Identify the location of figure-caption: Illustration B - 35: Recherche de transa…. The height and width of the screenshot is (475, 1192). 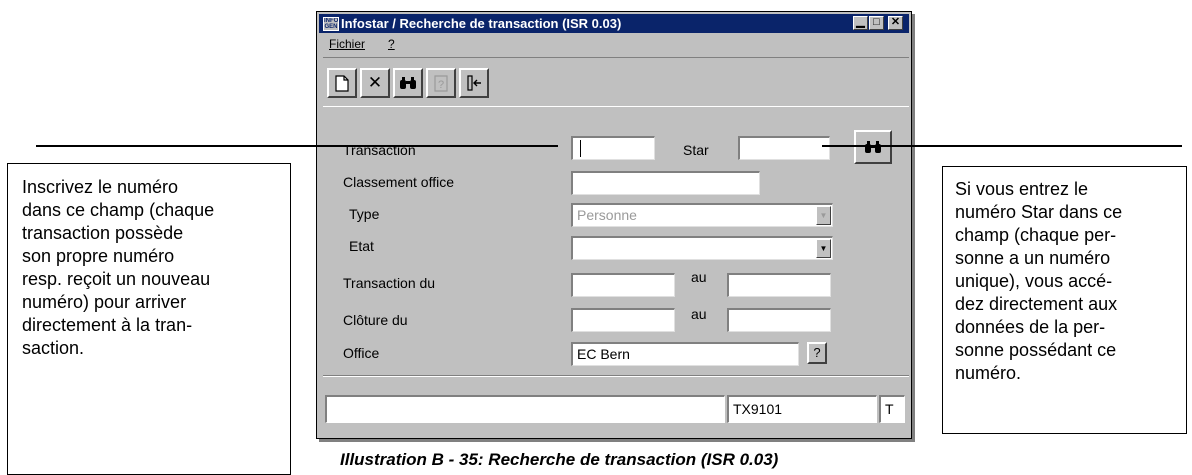
(559, 459).